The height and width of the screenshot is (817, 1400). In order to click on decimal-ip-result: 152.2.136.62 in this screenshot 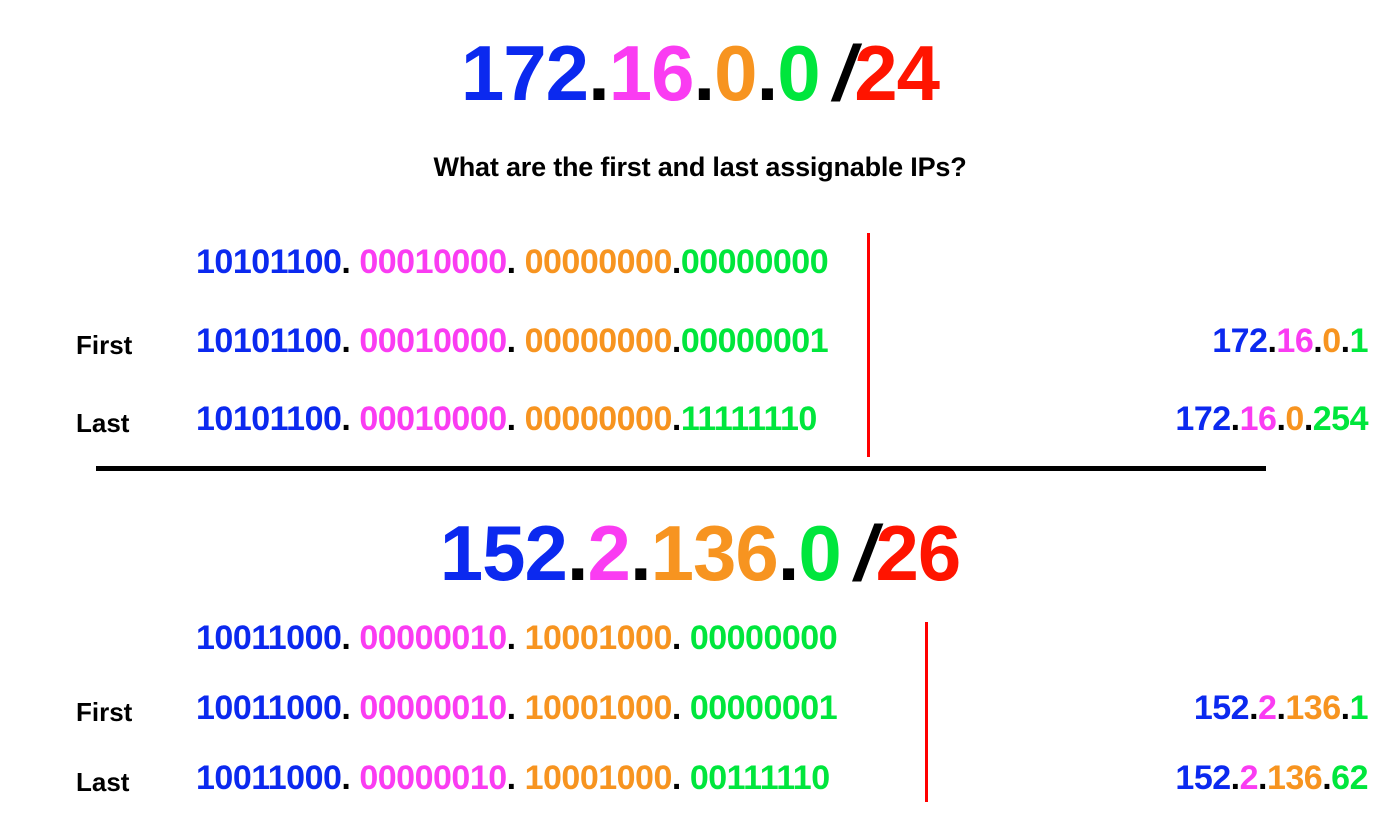, I will do `click(1271, 778)`.